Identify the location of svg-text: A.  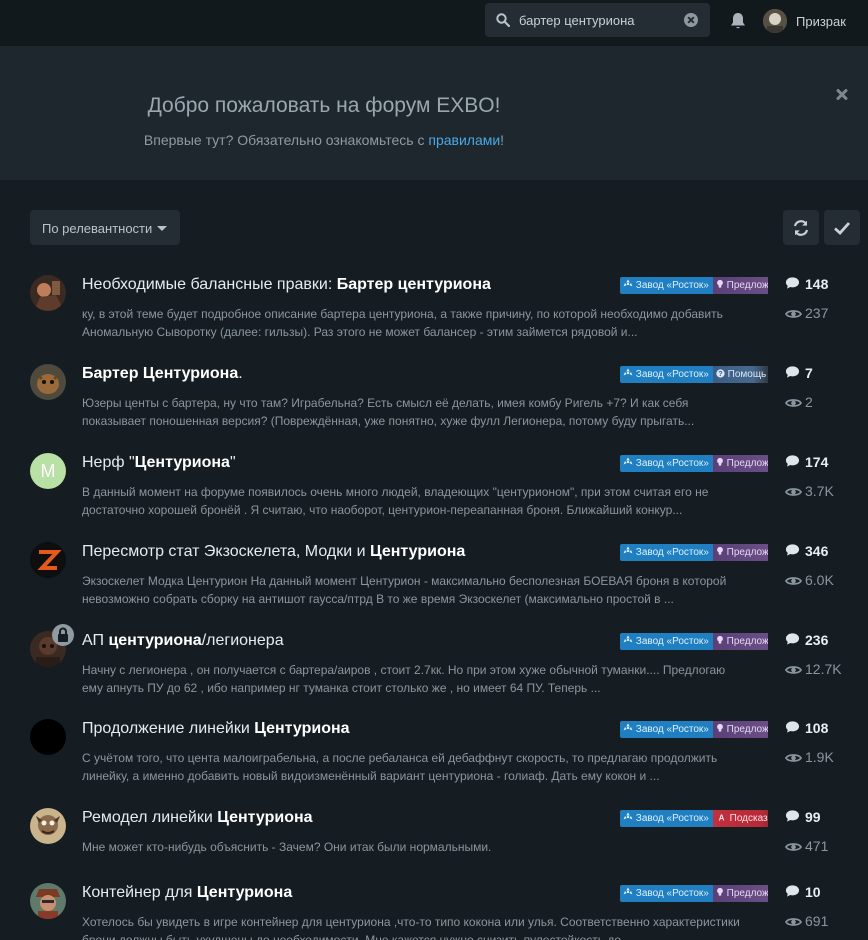
(721, 818).